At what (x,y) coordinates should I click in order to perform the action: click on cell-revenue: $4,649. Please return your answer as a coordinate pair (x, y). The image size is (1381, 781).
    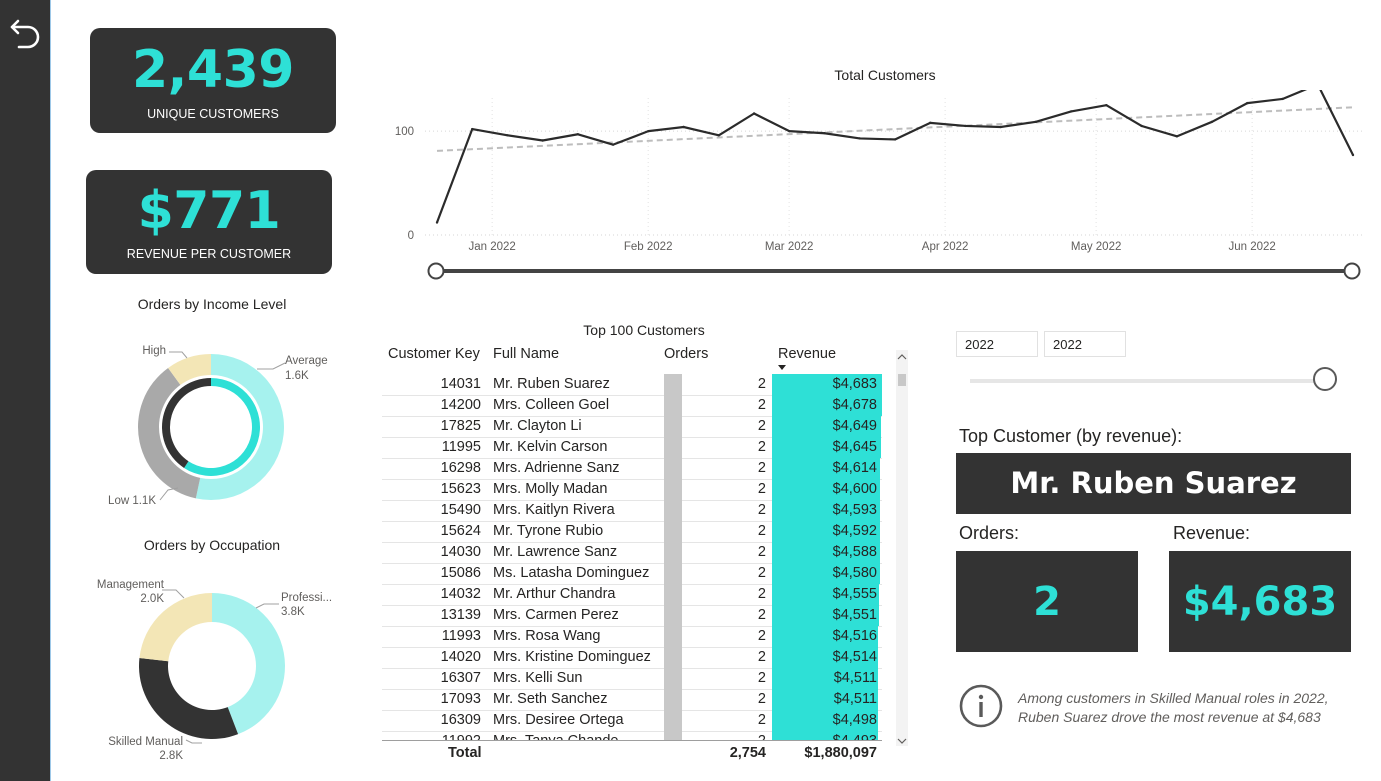
    Looking at the image, I should click on (854, 426).